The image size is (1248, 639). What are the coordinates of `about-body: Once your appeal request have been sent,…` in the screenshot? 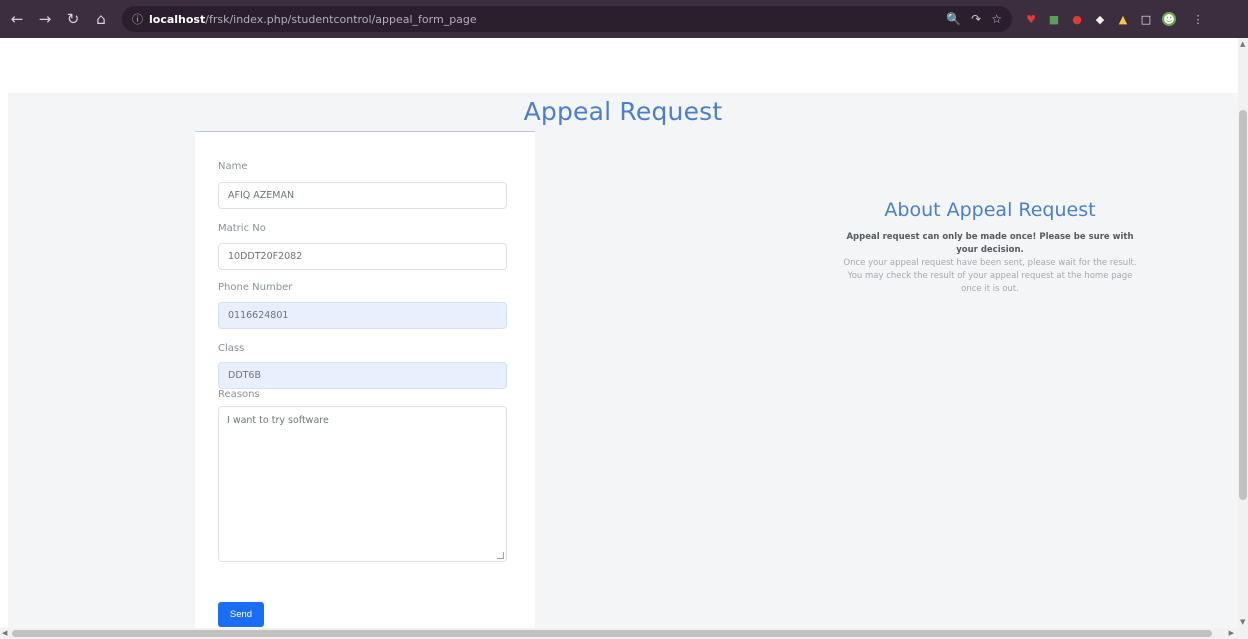 It's located at (990, 276).